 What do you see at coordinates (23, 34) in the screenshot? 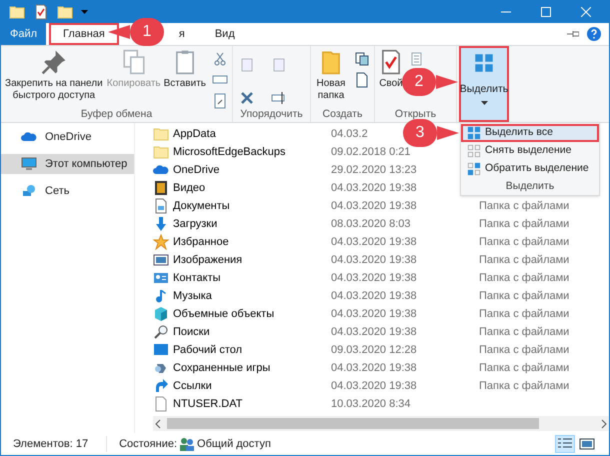
I see `file-tab: Файл` at bounding box center [23, 34].